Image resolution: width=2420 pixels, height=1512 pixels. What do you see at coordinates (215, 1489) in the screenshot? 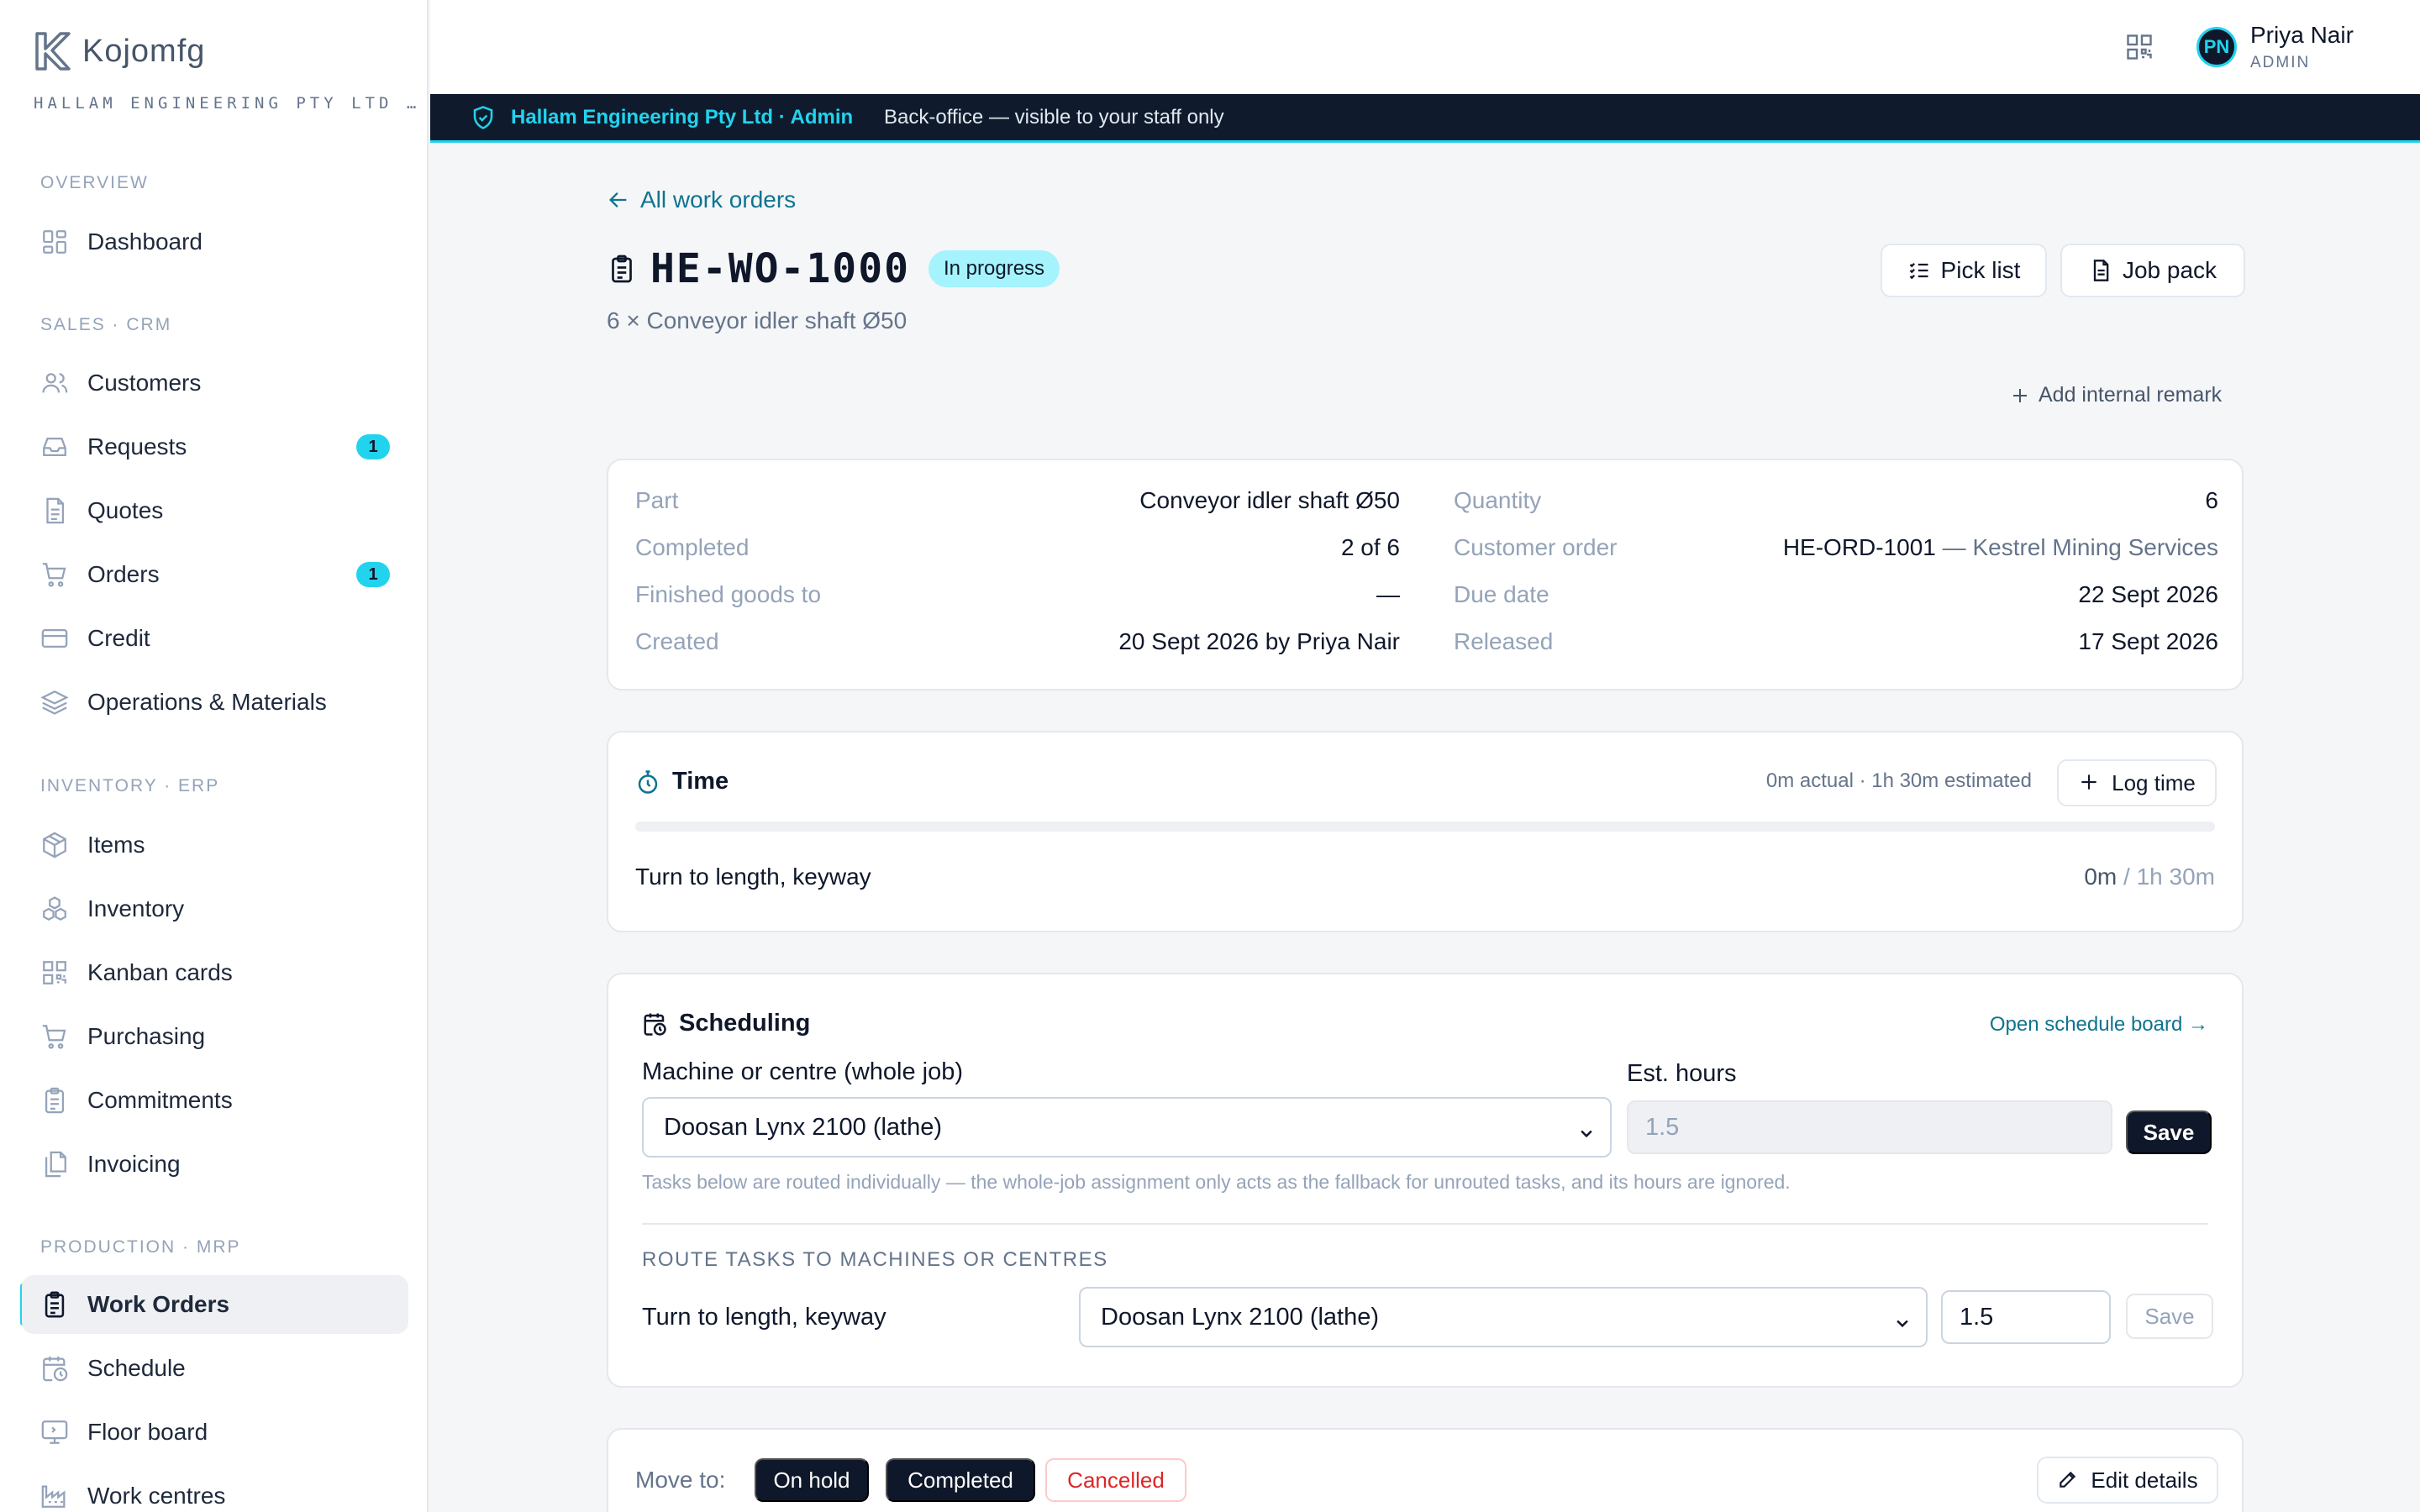
I see `sidebar-item-work-centres: Work centres` at bounding box center [215, 1489].